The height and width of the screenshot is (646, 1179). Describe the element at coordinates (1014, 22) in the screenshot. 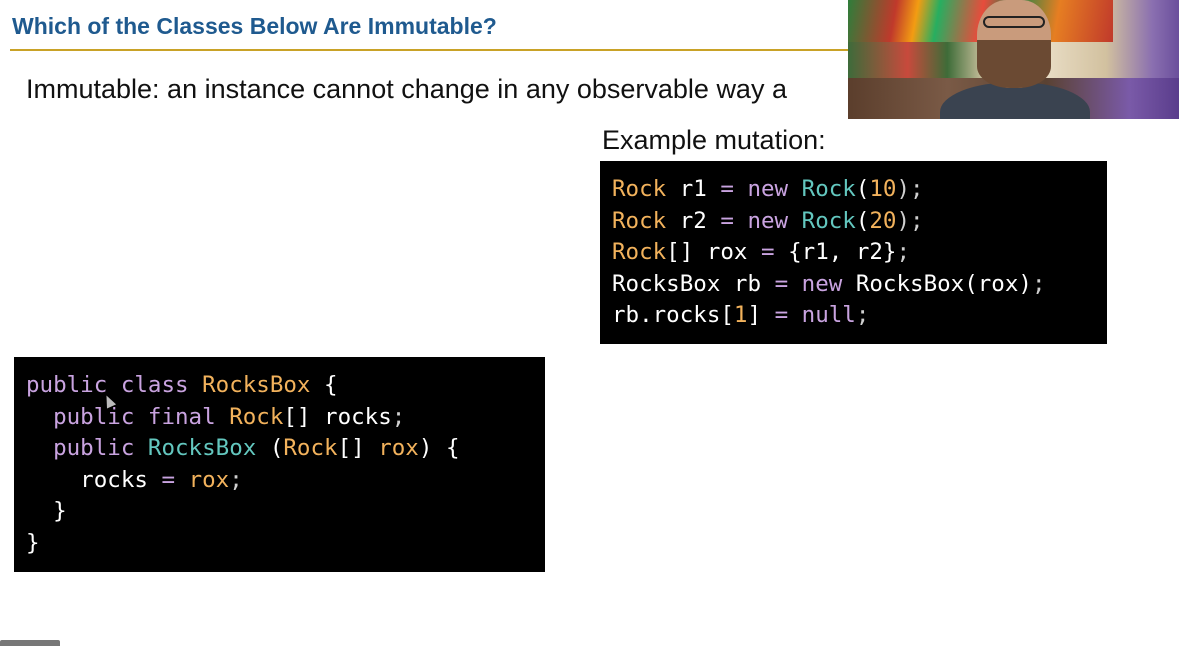

I see `glasses-icon` at that location.